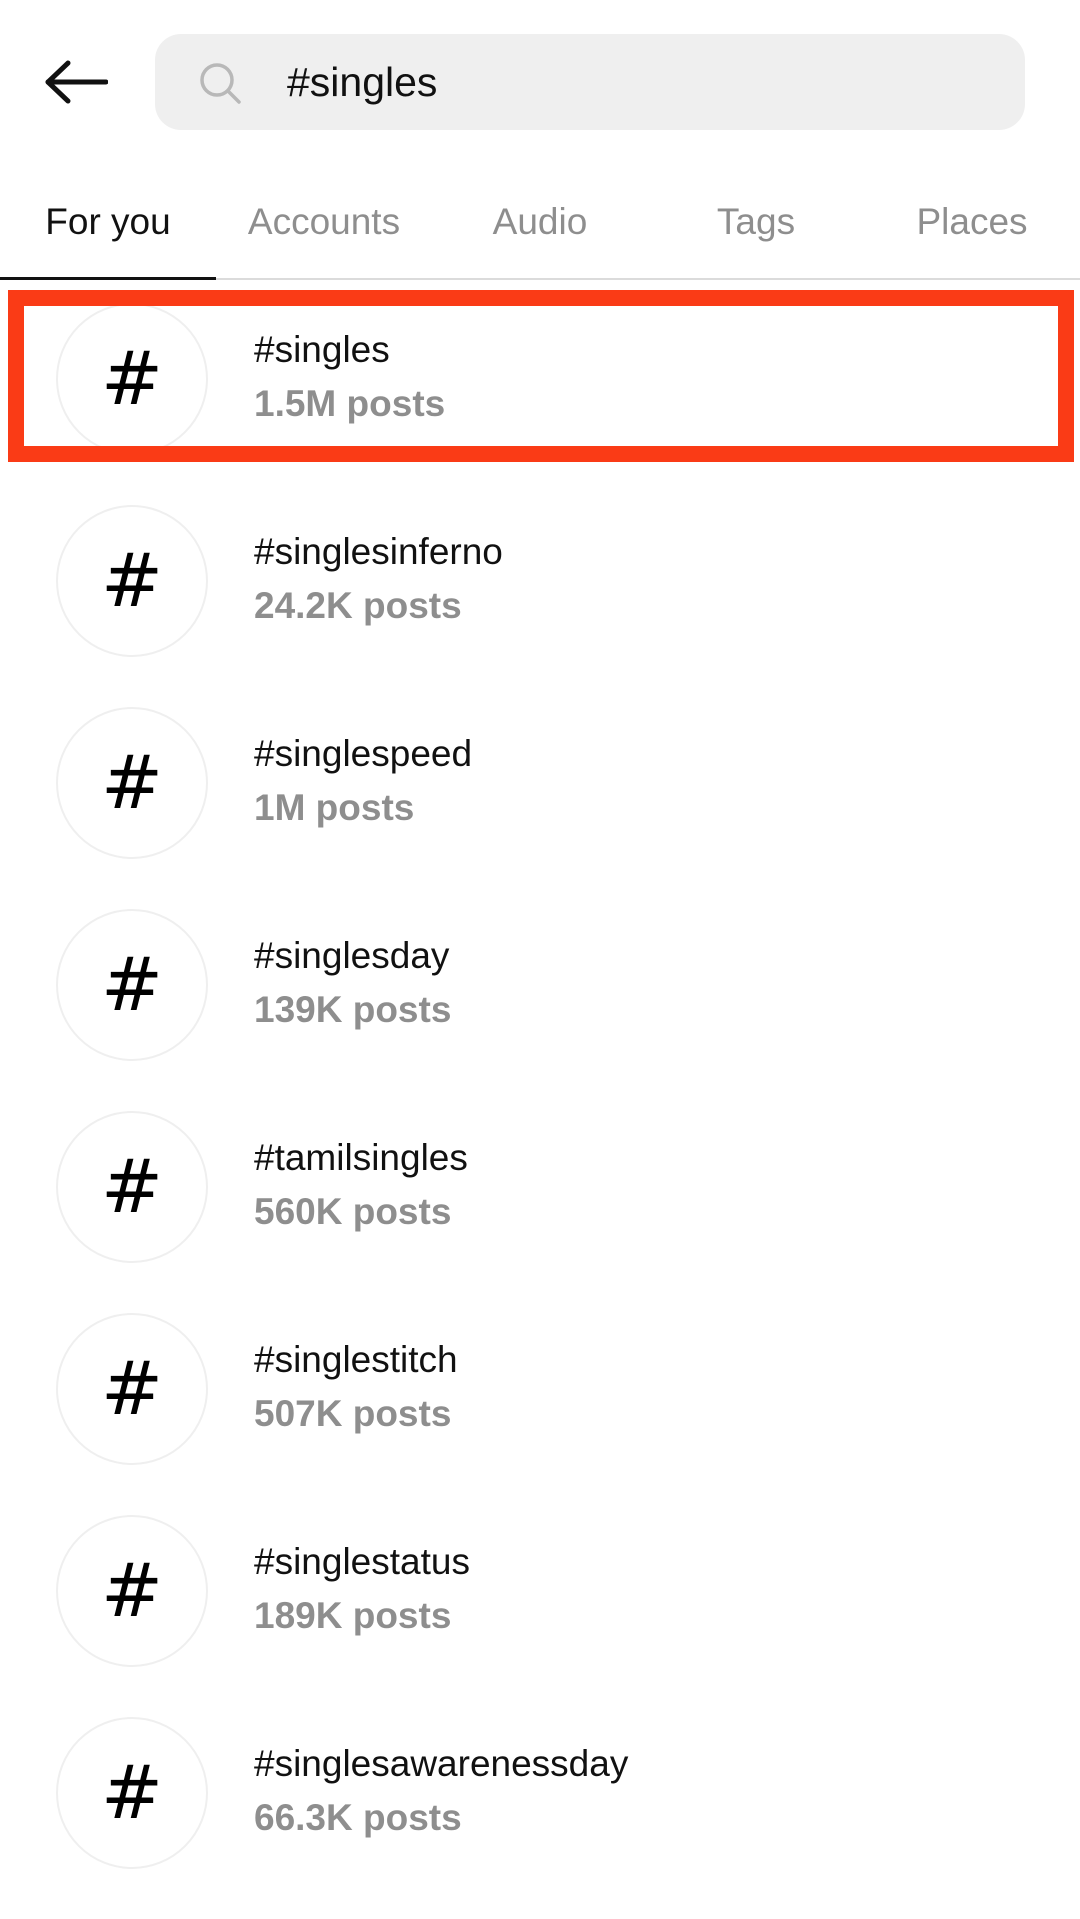 This screenshot has width=1080, height=1919. Describe the element at coordinates (441, 1763) in the screenshot. I see `hashtag-name: #singlesawarenessday` at that location.